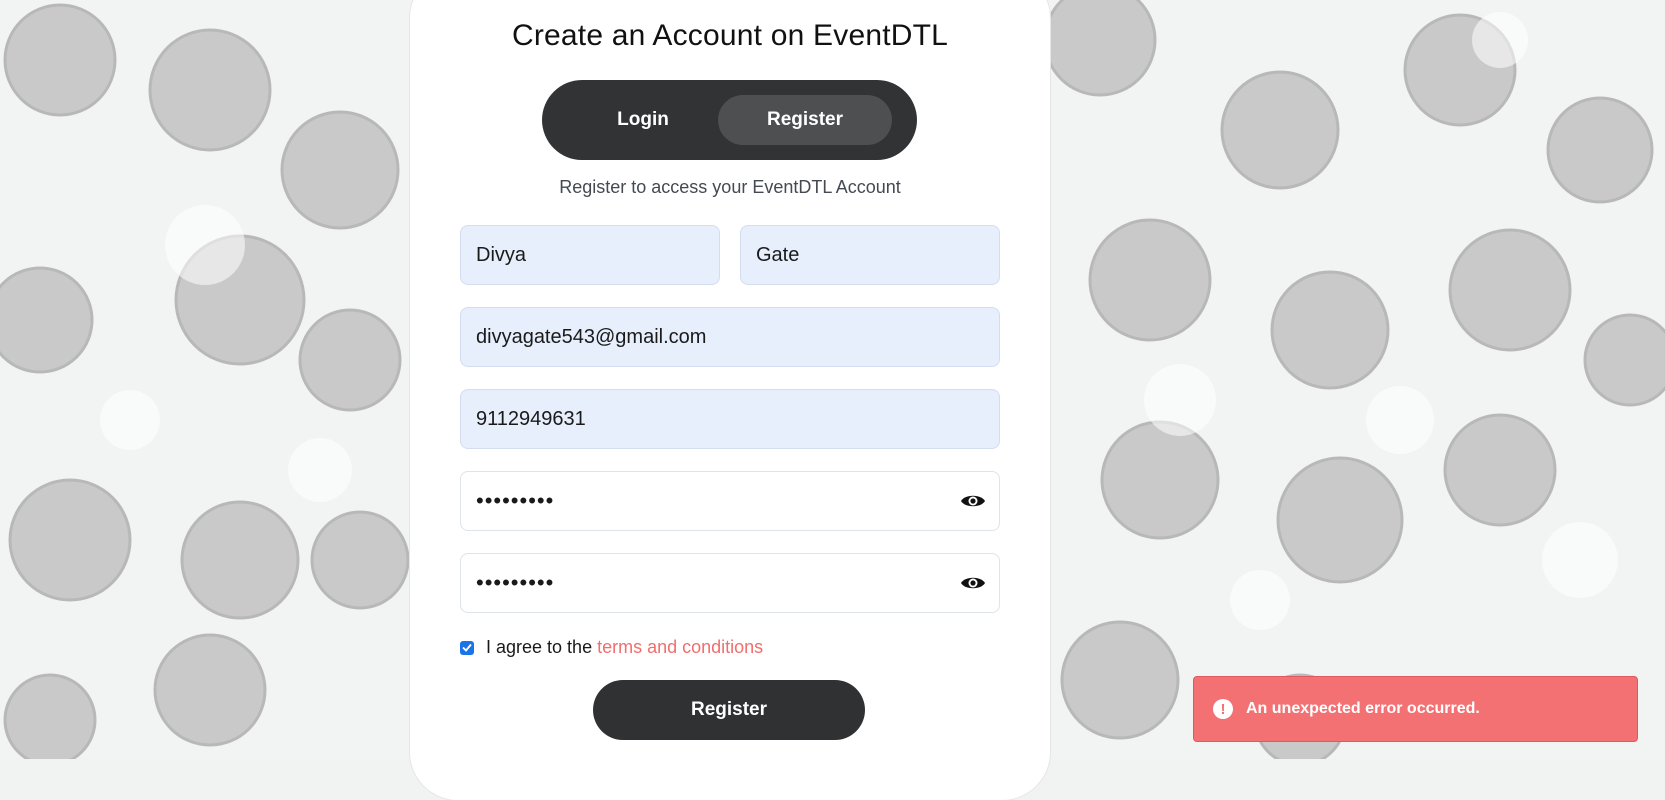 This screenshot has width=1665, height=800. I want to click on error-toast: ! An unexpected error occurred., so click(1415, 709).